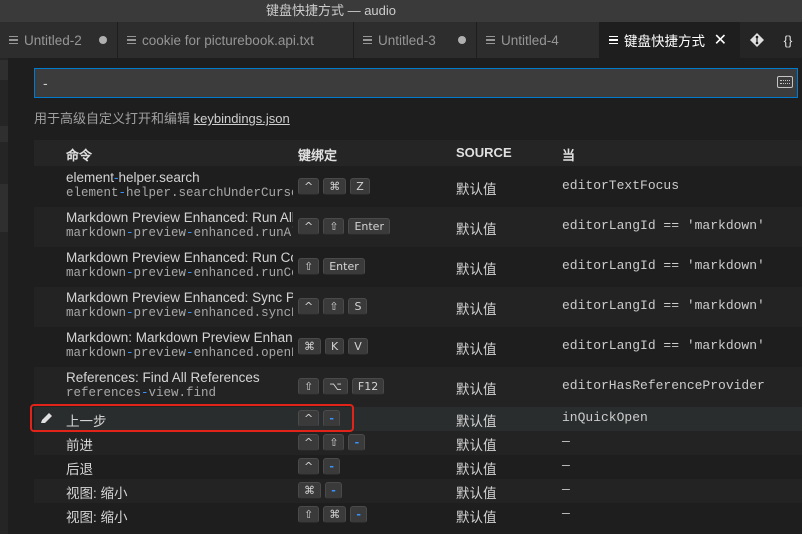 The height and width of the screenshot is (534, 802). I want to click on keybinding-row: 前进 ^ ⇧ - 默认值 —, so click(418, 443).